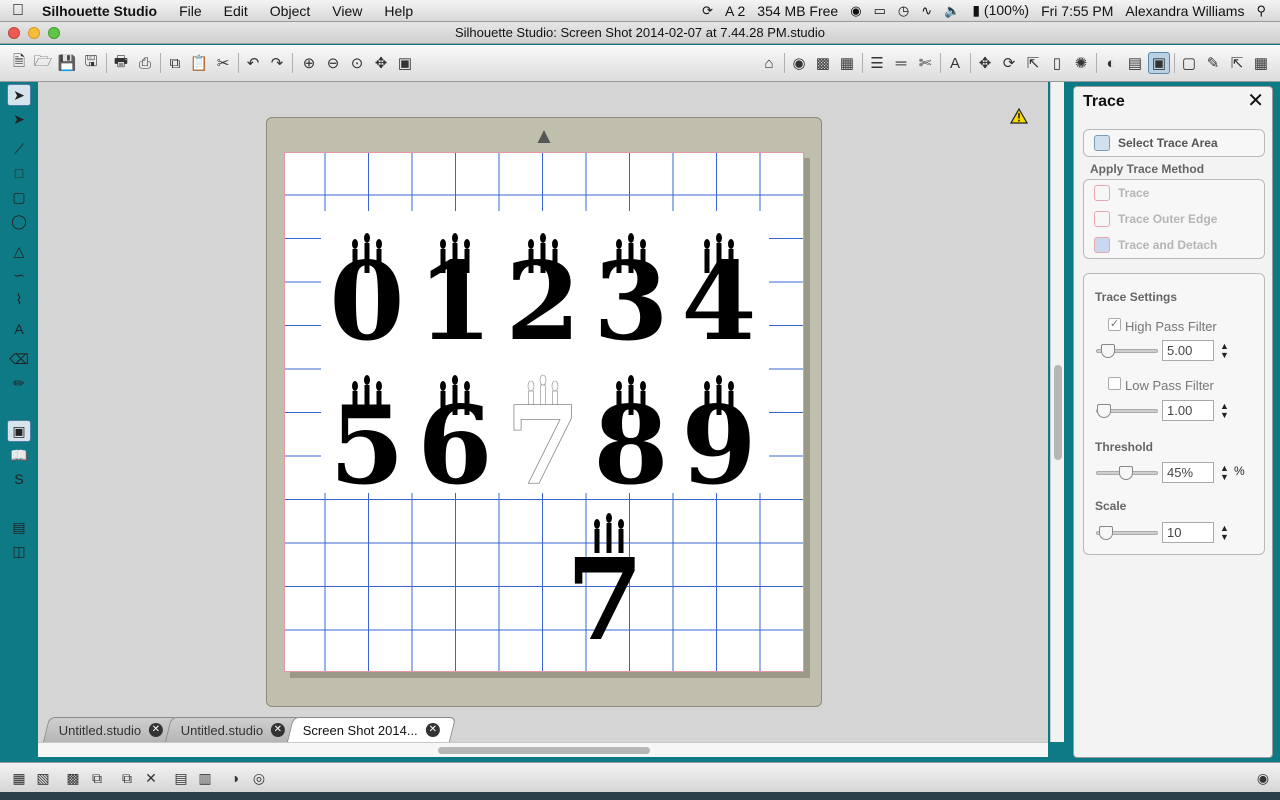 This screenshot has height=800, width=1280. I want to click on panel-close-icon: ✕, so click(1255, 101).